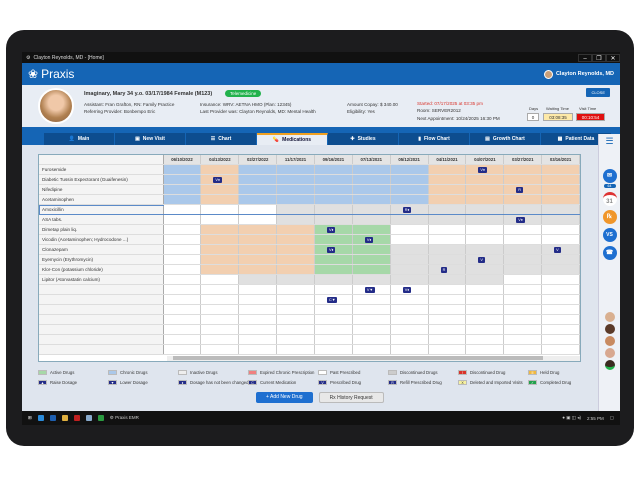 This screenshot has width=640, height=480. Describe the element at coordinates (79, 139) in the screenshot. I see `tab-main: 👤 Main` at that location.